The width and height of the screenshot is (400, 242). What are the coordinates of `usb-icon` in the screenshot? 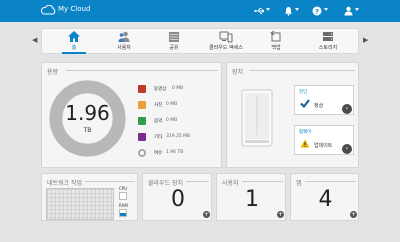 It's located at (260, 10).